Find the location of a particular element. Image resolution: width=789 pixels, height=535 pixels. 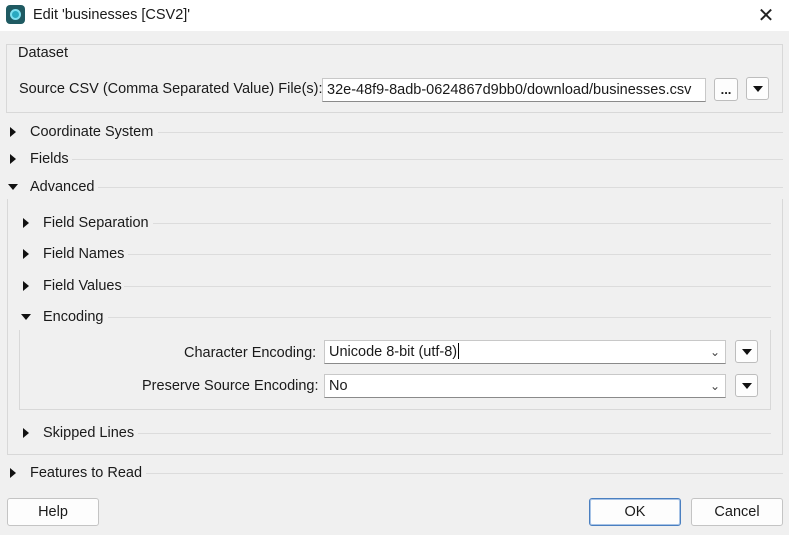

section-features-to-read: Features to Read is located at coordinates (74, 473).